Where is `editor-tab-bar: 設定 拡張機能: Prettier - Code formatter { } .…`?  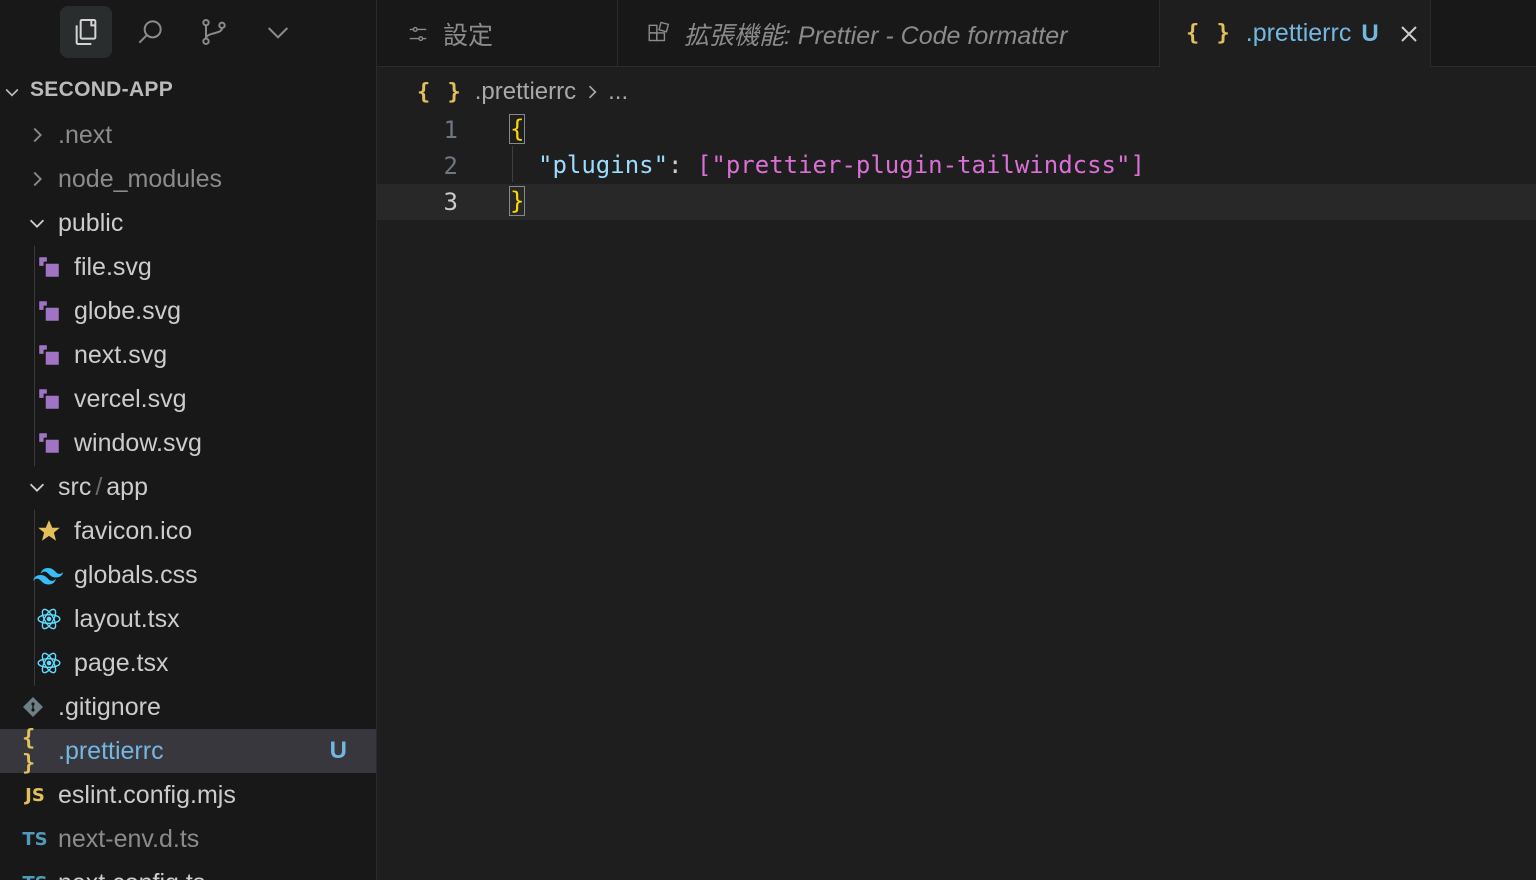 editor-tab-bar: 設定 拡張機能: Prettier - Code formatter { } .… is located at coordinates (956, 33).